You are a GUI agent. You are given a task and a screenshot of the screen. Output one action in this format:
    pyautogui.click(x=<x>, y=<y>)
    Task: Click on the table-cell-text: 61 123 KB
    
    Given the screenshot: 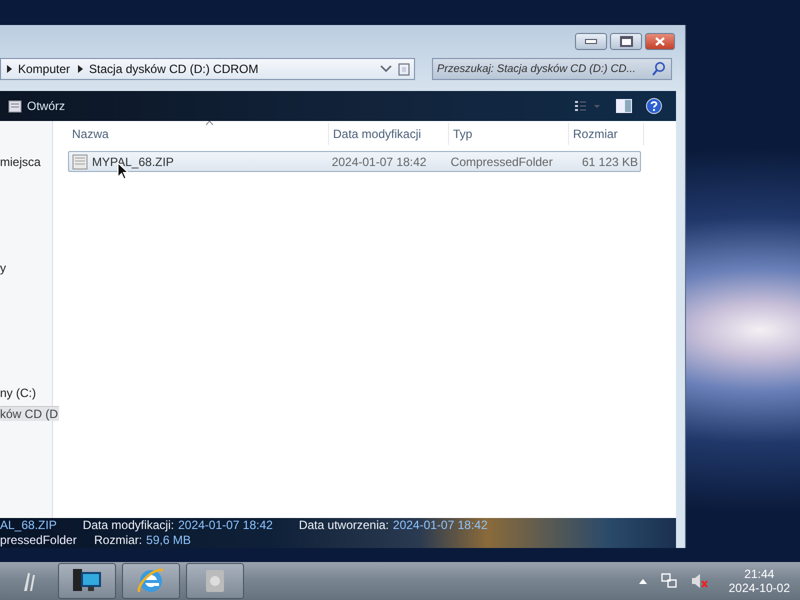 What is the action you would take?
    pyautogui.click(x=610, y=161)
    